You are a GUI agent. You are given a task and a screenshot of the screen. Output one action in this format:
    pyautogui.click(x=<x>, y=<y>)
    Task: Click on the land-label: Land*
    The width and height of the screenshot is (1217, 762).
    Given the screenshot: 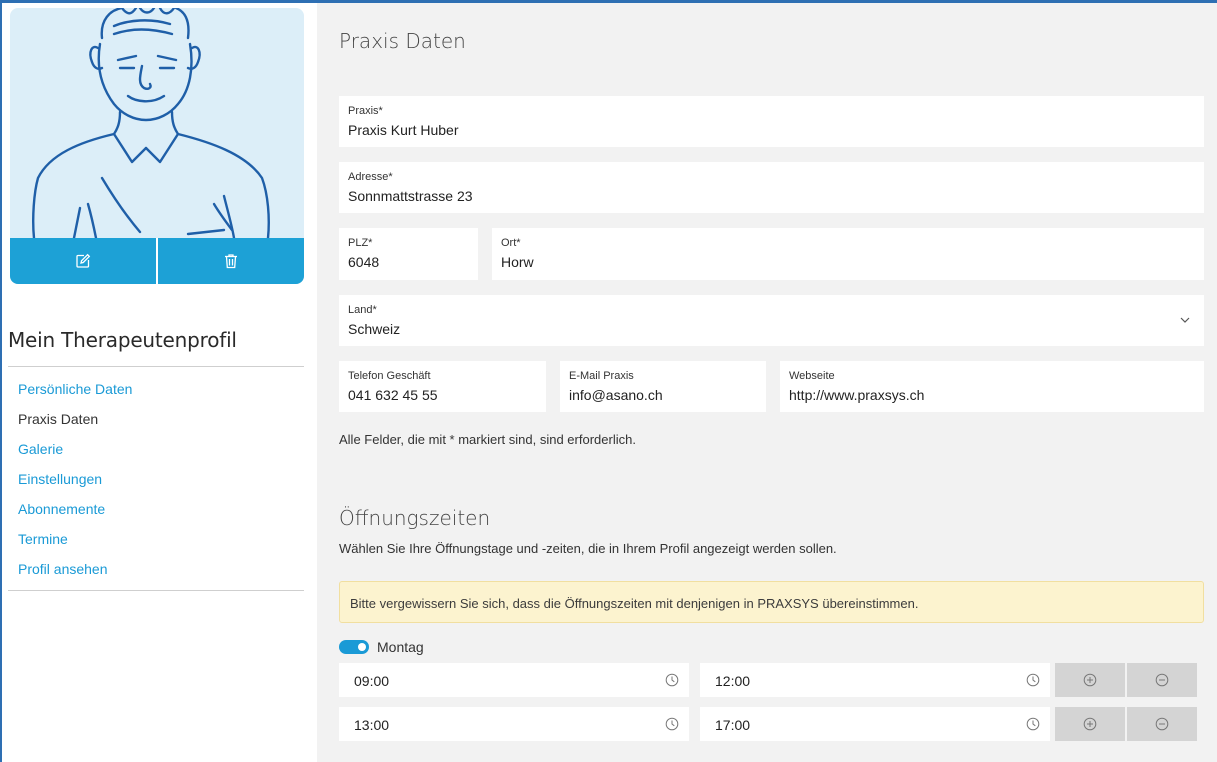 What is the action you would take?
    pyautogui.click(x=362, y=310)
    